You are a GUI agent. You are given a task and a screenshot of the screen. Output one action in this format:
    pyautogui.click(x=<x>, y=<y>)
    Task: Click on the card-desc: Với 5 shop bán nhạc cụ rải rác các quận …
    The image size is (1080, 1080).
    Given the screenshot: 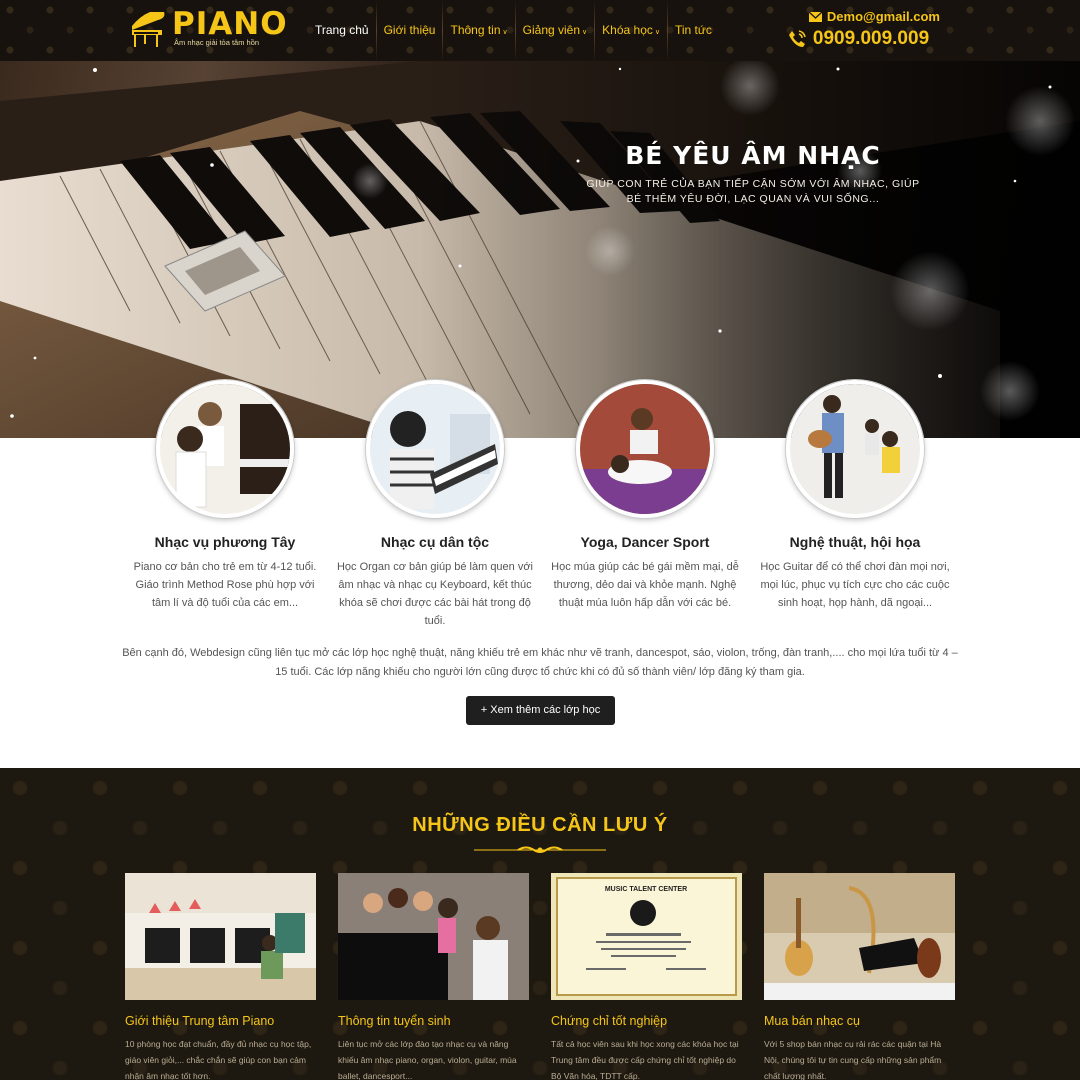 What is the action you would take?
    pyautogui.click(x=853, y=1059)
    